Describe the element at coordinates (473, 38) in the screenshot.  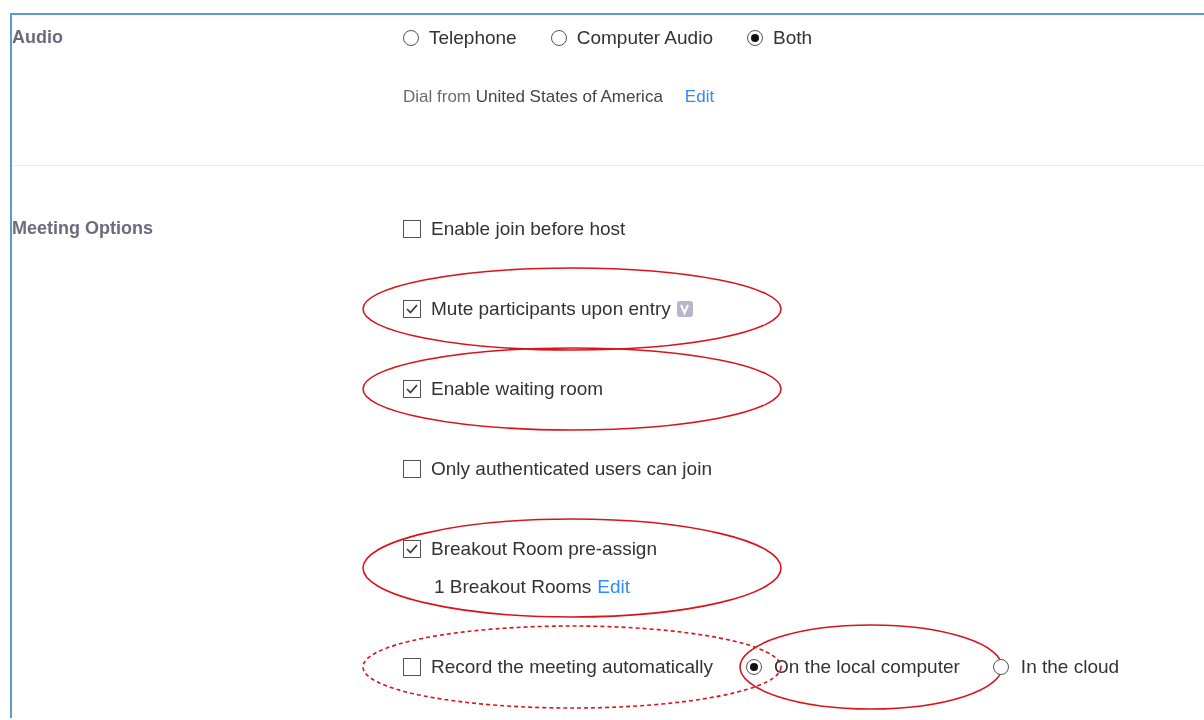
I see `radio-label: Telephone` at that location.